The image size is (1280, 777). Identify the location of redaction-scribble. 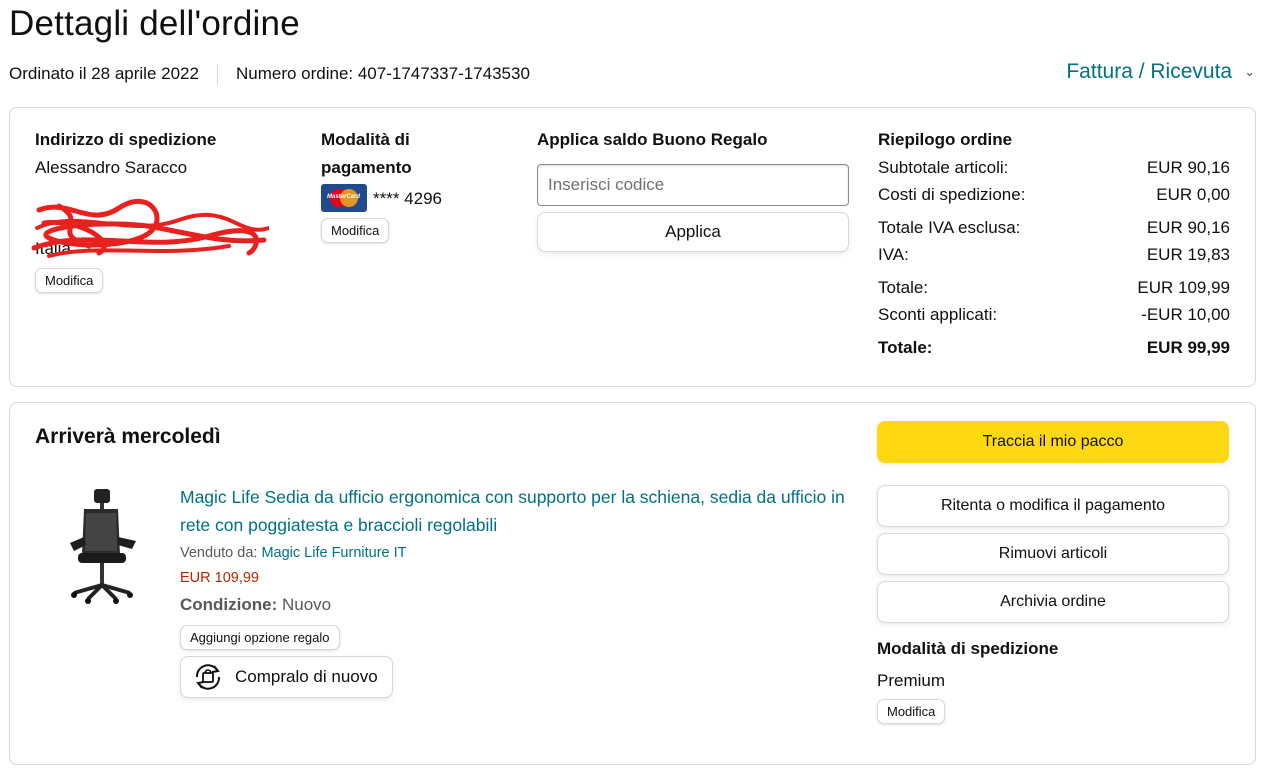
(150, 228).